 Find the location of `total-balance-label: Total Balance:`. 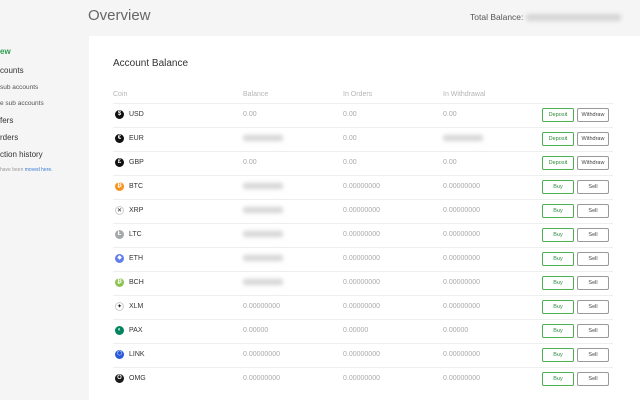

total-balance-label: Total Balance: is located at coordinates (497, 17).